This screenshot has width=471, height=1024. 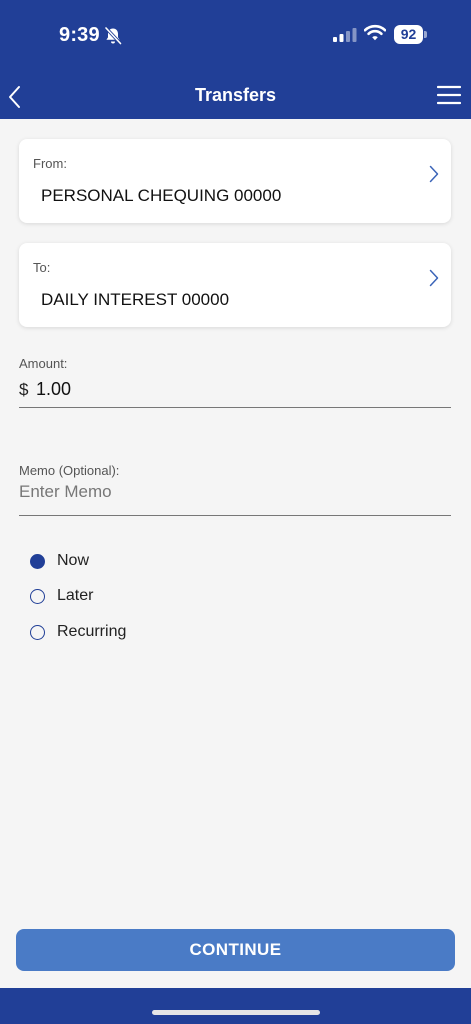 What do you see at coordinates (236, 1012) in the screenshot?
I see `home-indicator` at bounding box center [236, 1012].